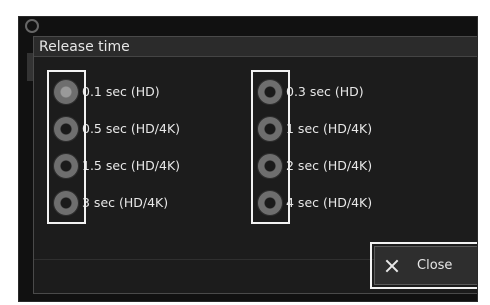  Describe the element at coordinates (392, 266) in the screenshot. I see `close-icon` at that location.